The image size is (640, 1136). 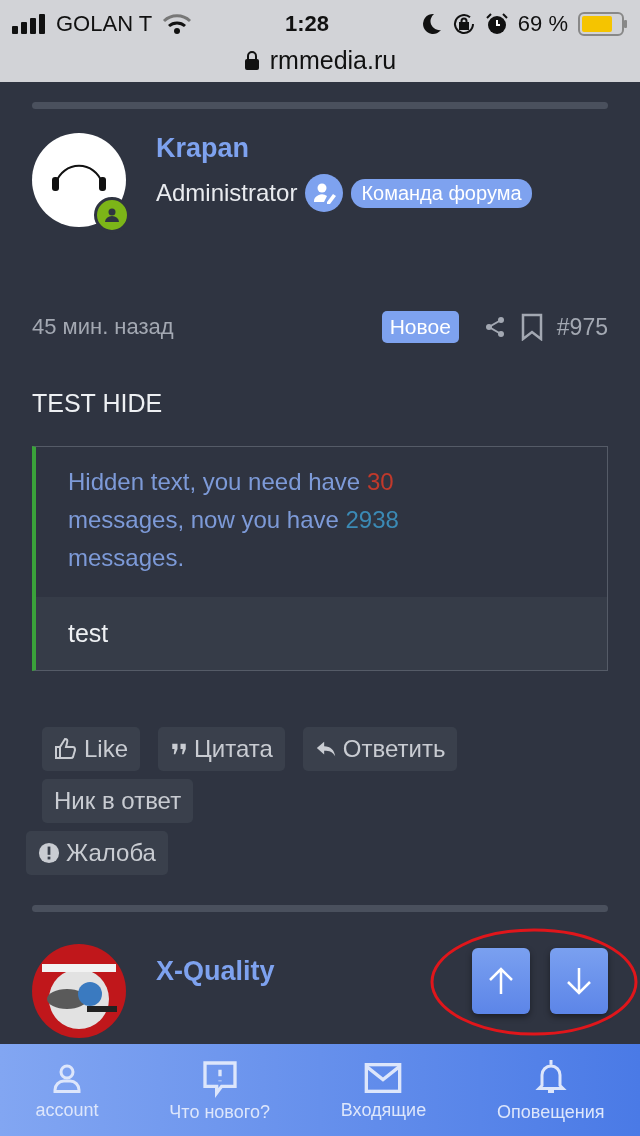 I want to click on staff-badge: Команда форума, so click(x=441, y=193).